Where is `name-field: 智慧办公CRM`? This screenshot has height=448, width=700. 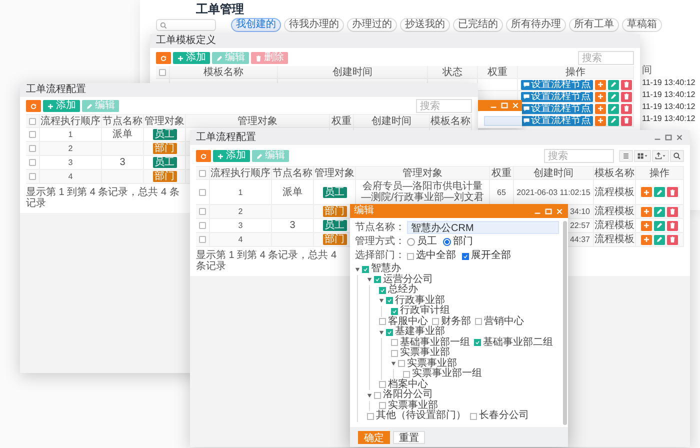 name-field: 智慧办公CRM is located at coordinates (483, 227).